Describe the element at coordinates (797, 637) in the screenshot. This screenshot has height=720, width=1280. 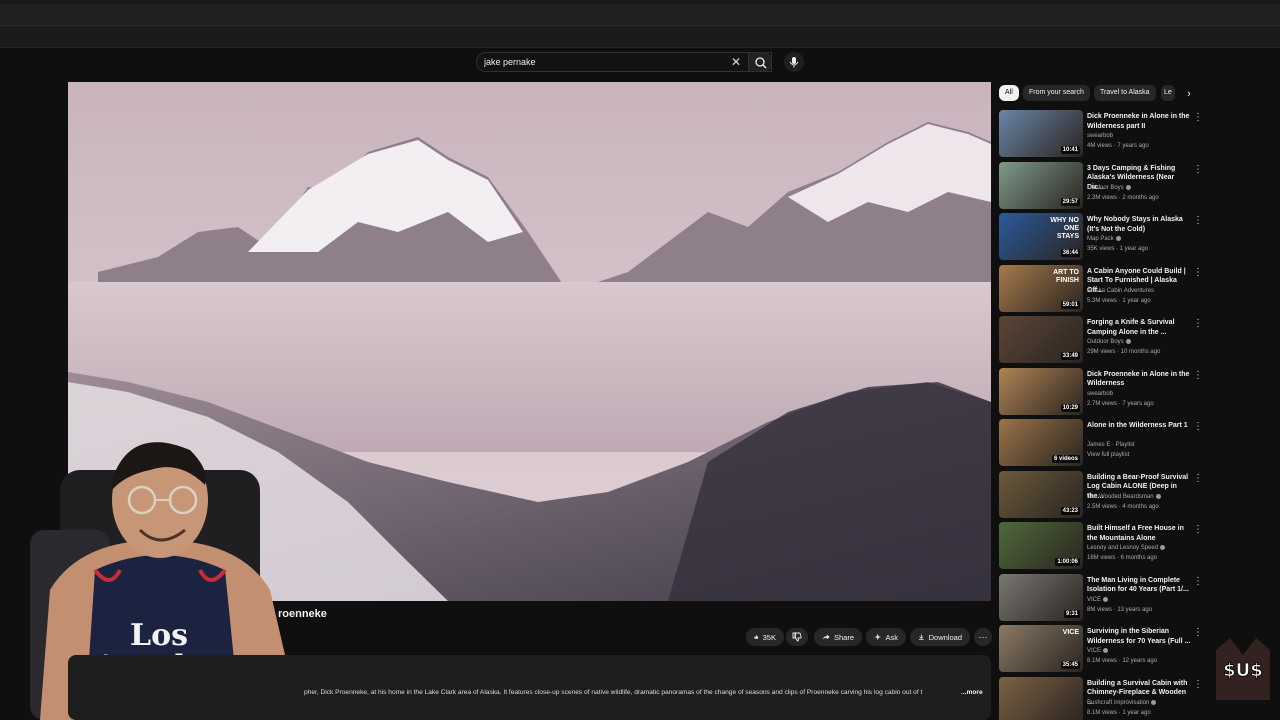
I see `dislike-button` at that location.